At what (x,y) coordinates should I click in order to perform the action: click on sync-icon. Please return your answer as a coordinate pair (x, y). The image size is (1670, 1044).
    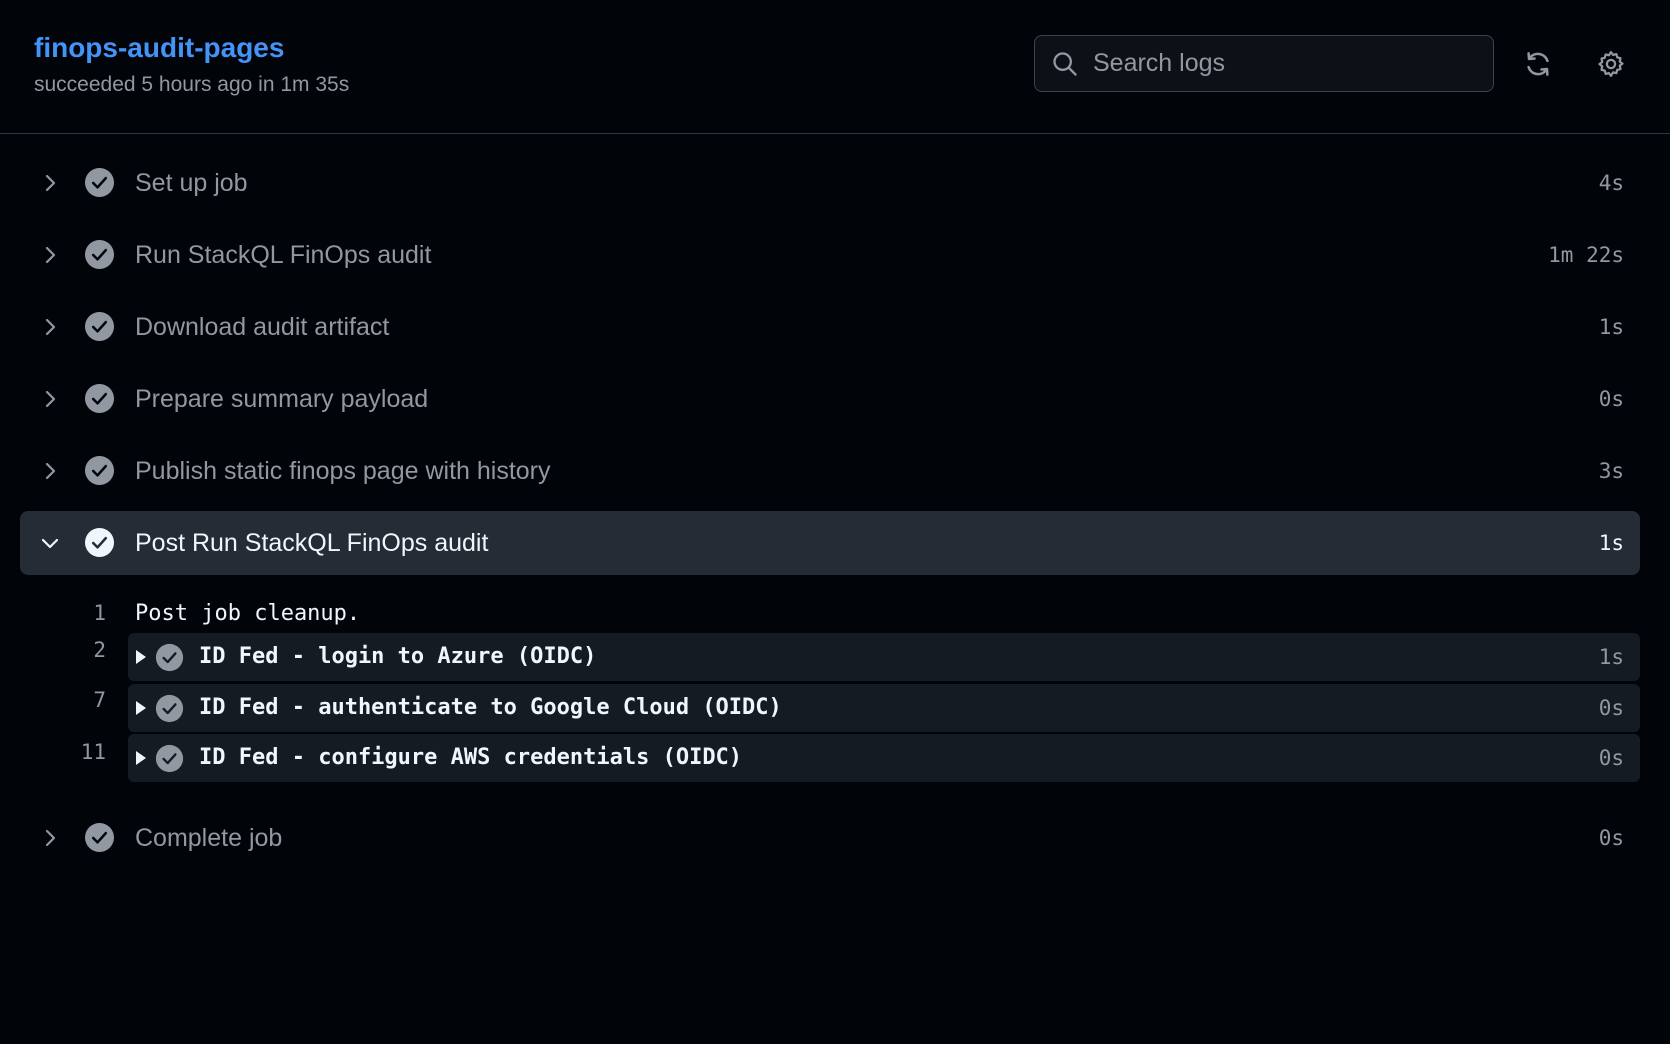
    Looking at the image, I should click on (1538, 64).